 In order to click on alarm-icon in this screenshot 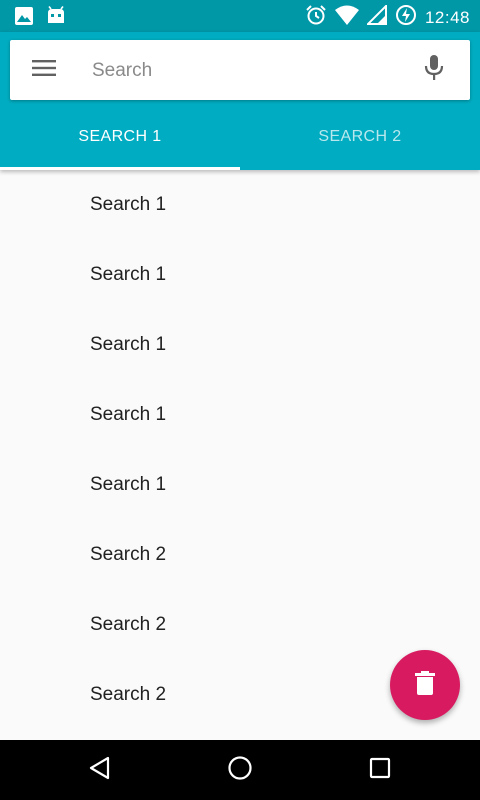, I will do `click(316, 17)`.